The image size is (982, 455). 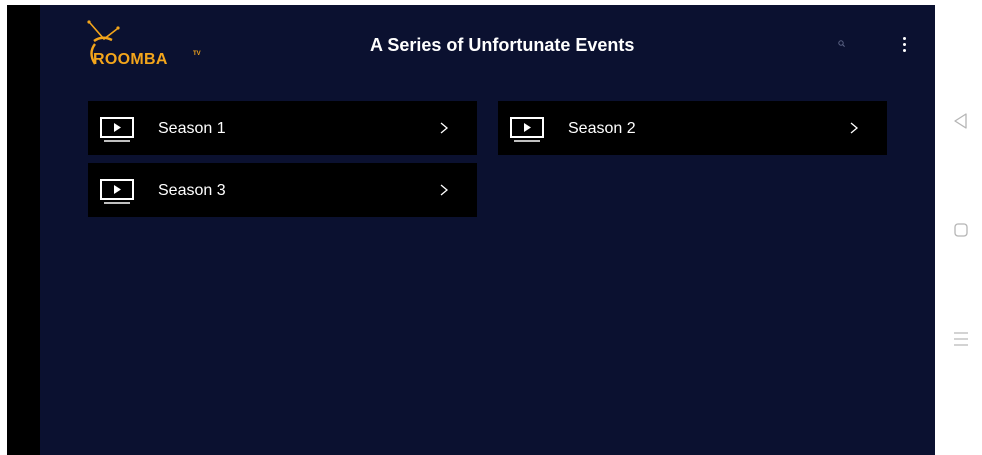 I want to click on home-square-icon, so click(x=961, y=230).